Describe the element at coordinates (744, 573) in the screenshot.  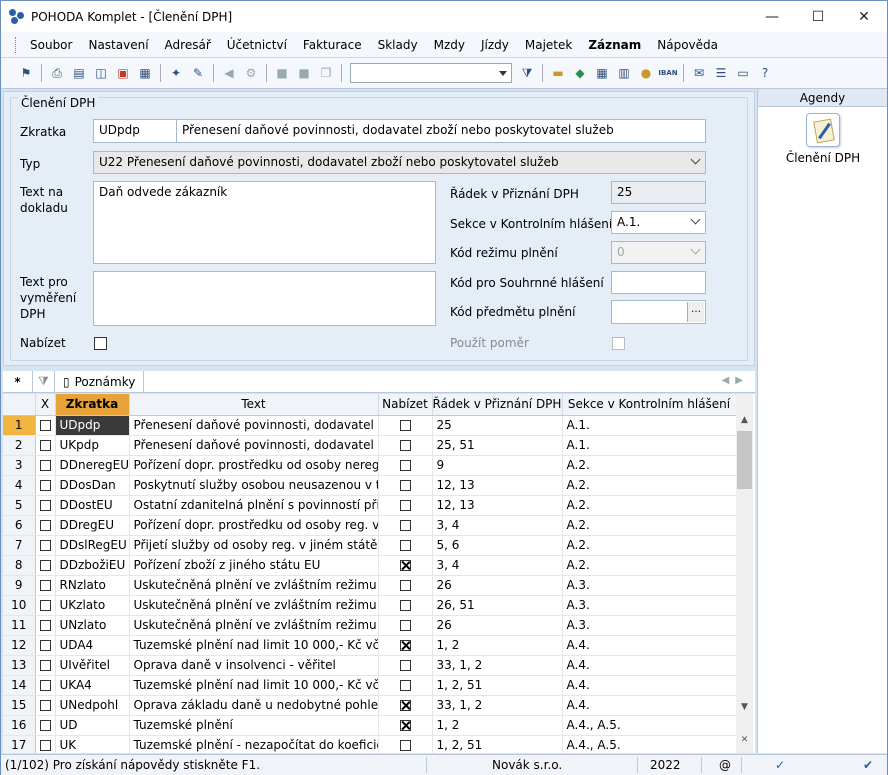
I see `vertical-scrollbar: ▲ ▼ ✕` at that location.